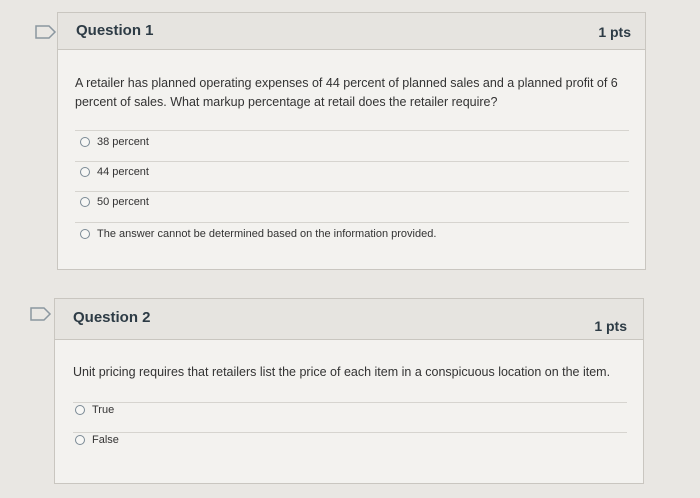  Describe the element at coordinates (112, 317) in the screenshot. I see `question-title: Question 2` at that location.